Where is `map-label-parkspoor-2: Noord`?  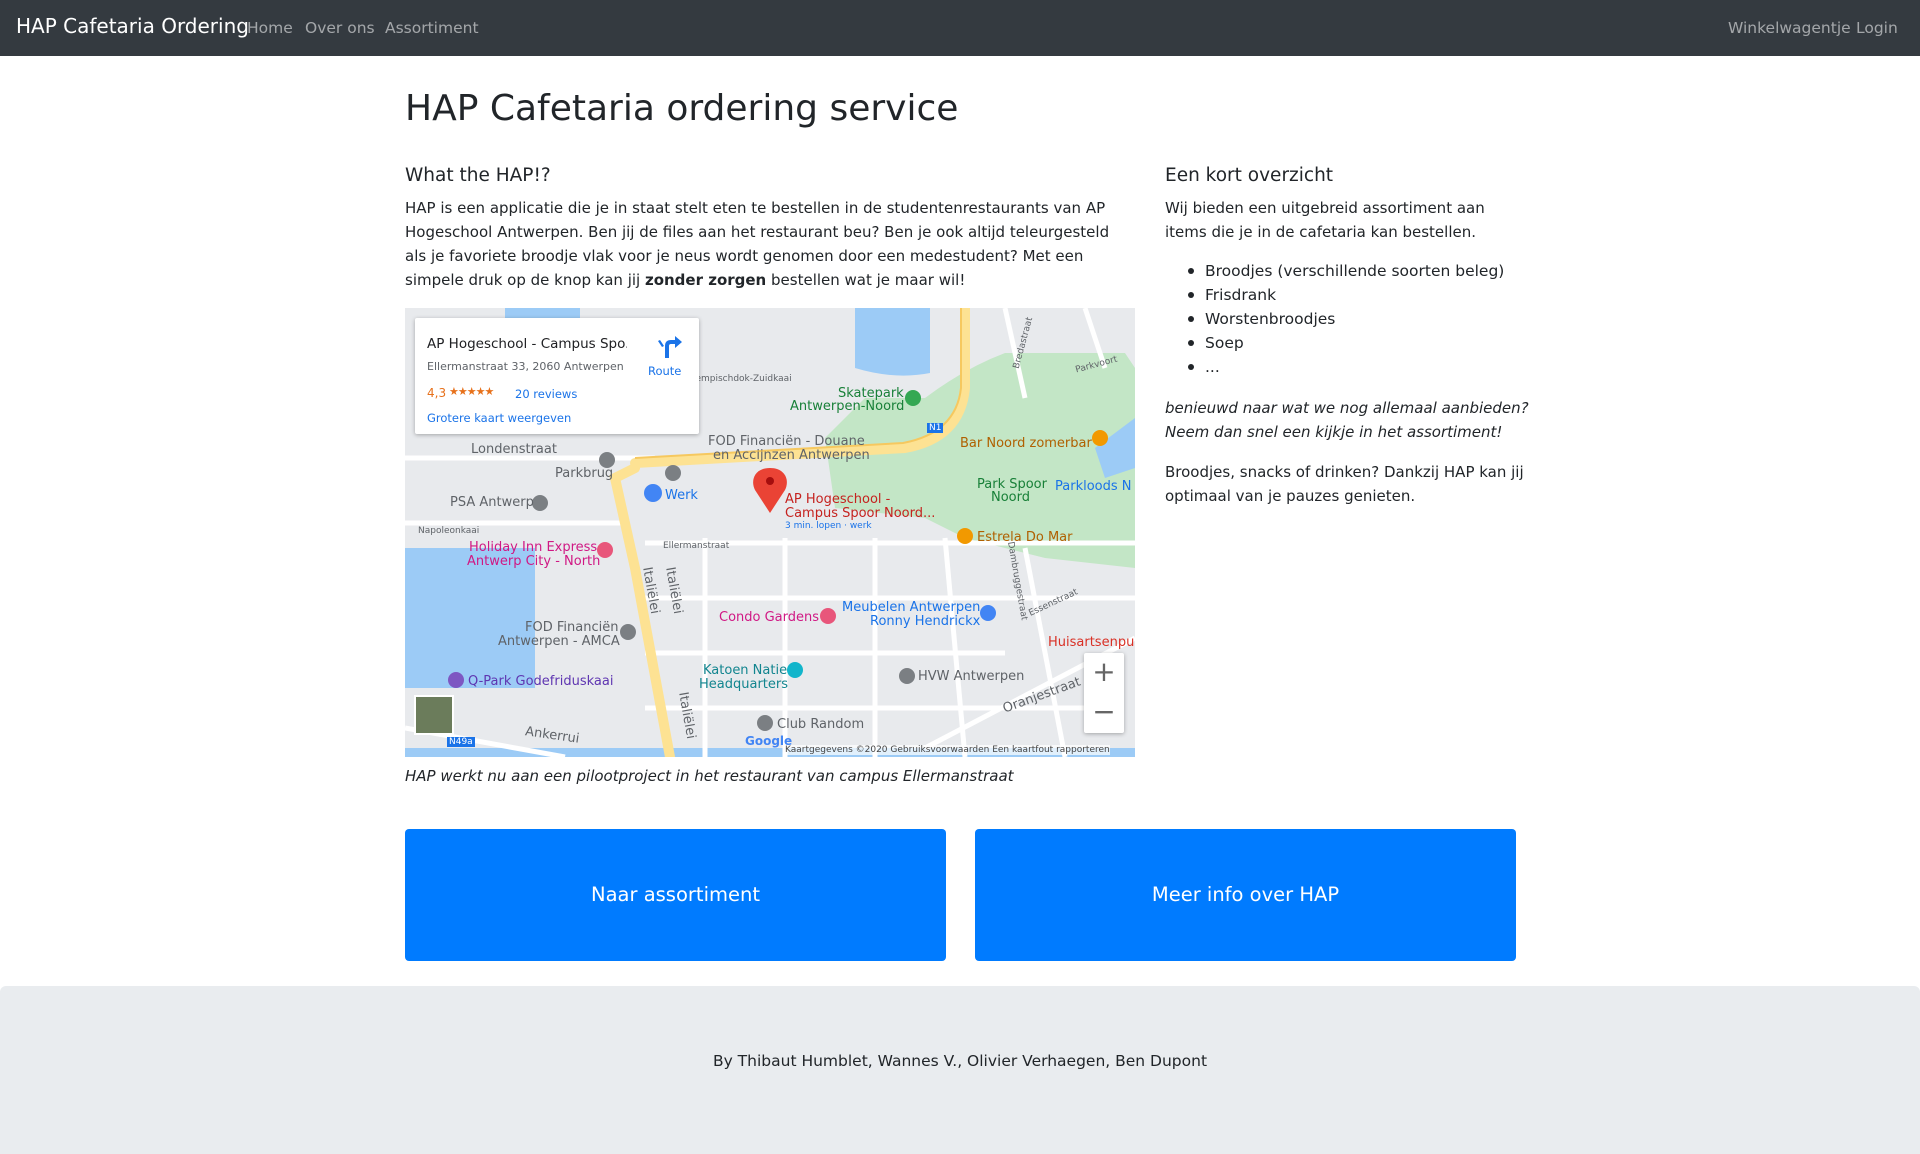
map-label-parkspoor-2: Noord is located at coordinates (1010, 497).